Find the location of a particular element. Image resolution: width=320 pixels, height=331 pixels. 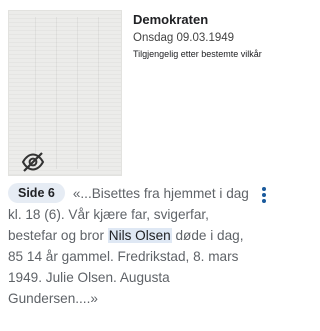

eye-off-icon is located at coordinates (33, 162).